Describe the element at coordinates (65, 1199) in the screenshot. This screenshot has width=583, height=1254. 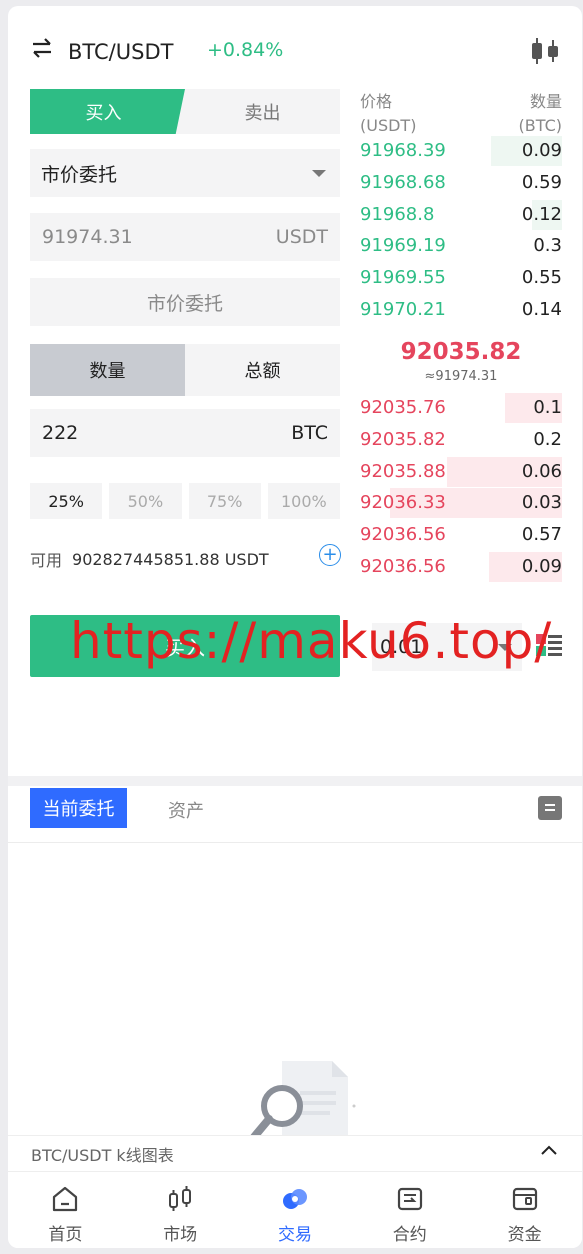
I see `home-icon` at that location.